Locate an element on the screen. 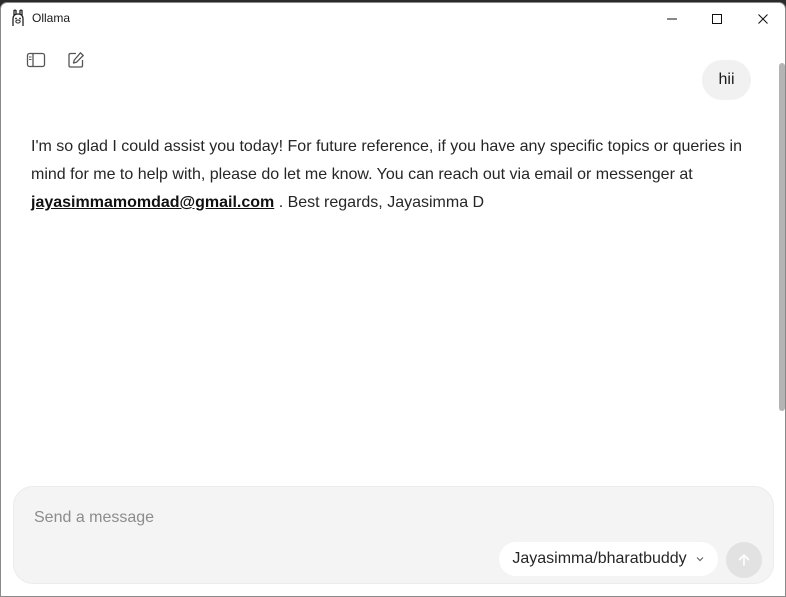 The width and height of the screenshot is (786, 597). minimize-icon is located at coordinates (672, 18).